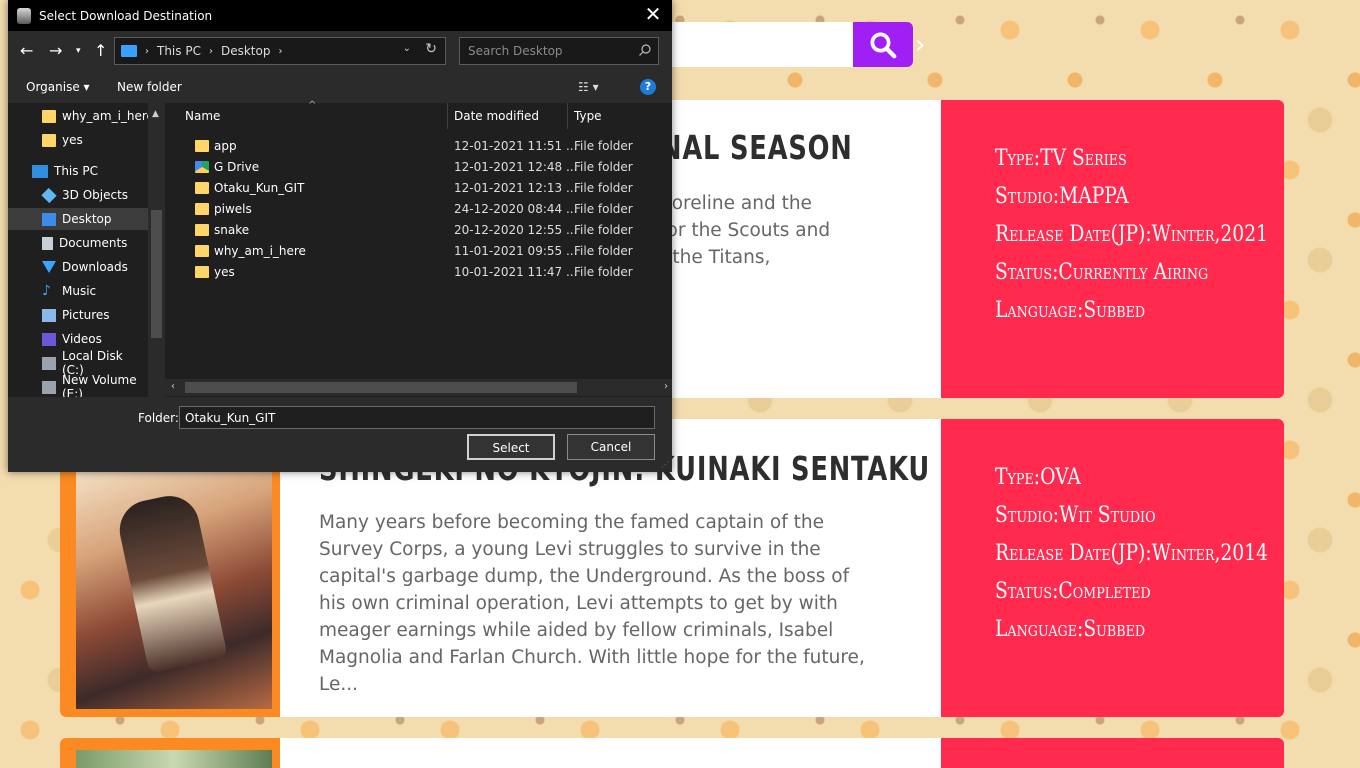  I want to click on search-icon, so click(645, 50).